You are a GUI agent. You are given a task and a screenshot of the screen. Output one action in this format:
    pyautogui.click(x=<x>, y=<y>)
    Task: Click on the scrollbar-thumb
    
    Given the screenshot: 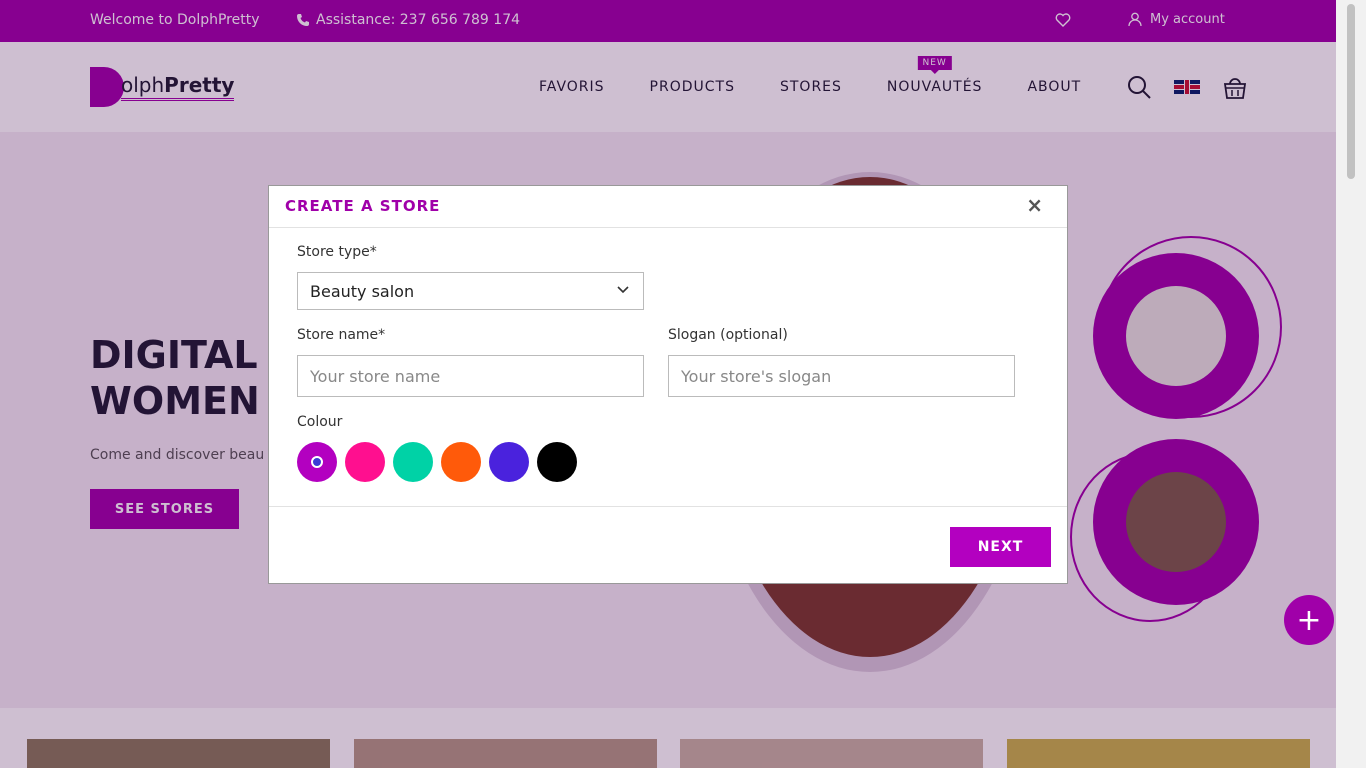 What is the action you would take?
    pyautogui.click(x=1351, y=91)
    